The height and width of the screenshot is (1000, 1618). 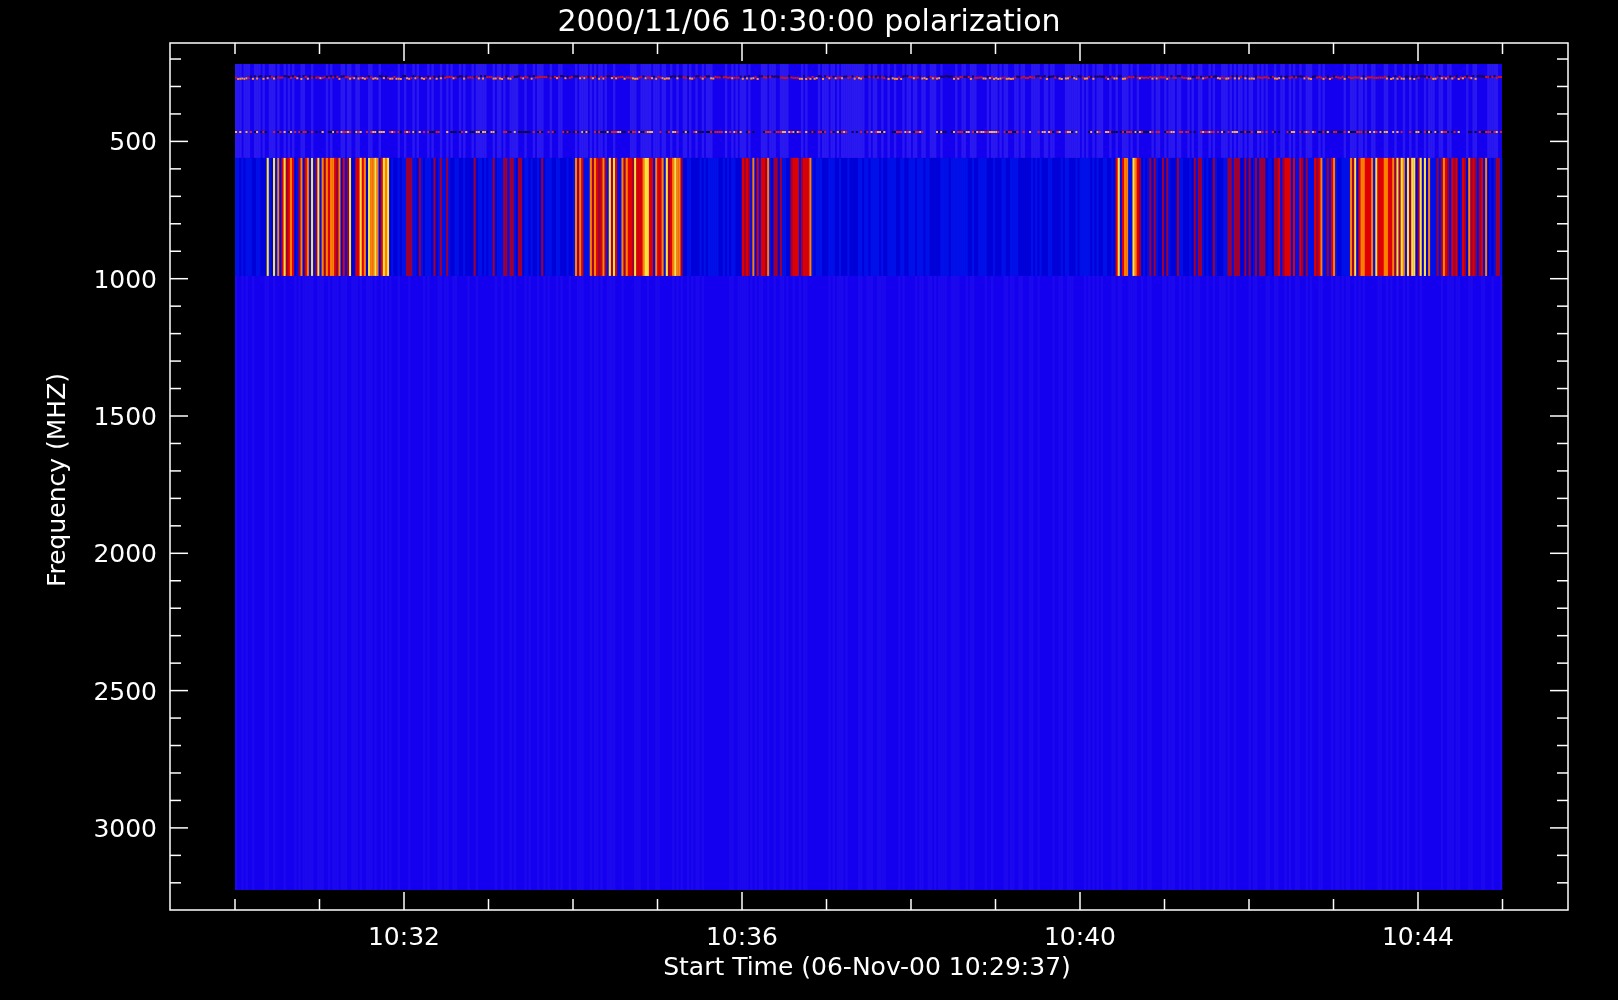 I want to click on y-tick-label: 3000, so click(x=125, y=828).